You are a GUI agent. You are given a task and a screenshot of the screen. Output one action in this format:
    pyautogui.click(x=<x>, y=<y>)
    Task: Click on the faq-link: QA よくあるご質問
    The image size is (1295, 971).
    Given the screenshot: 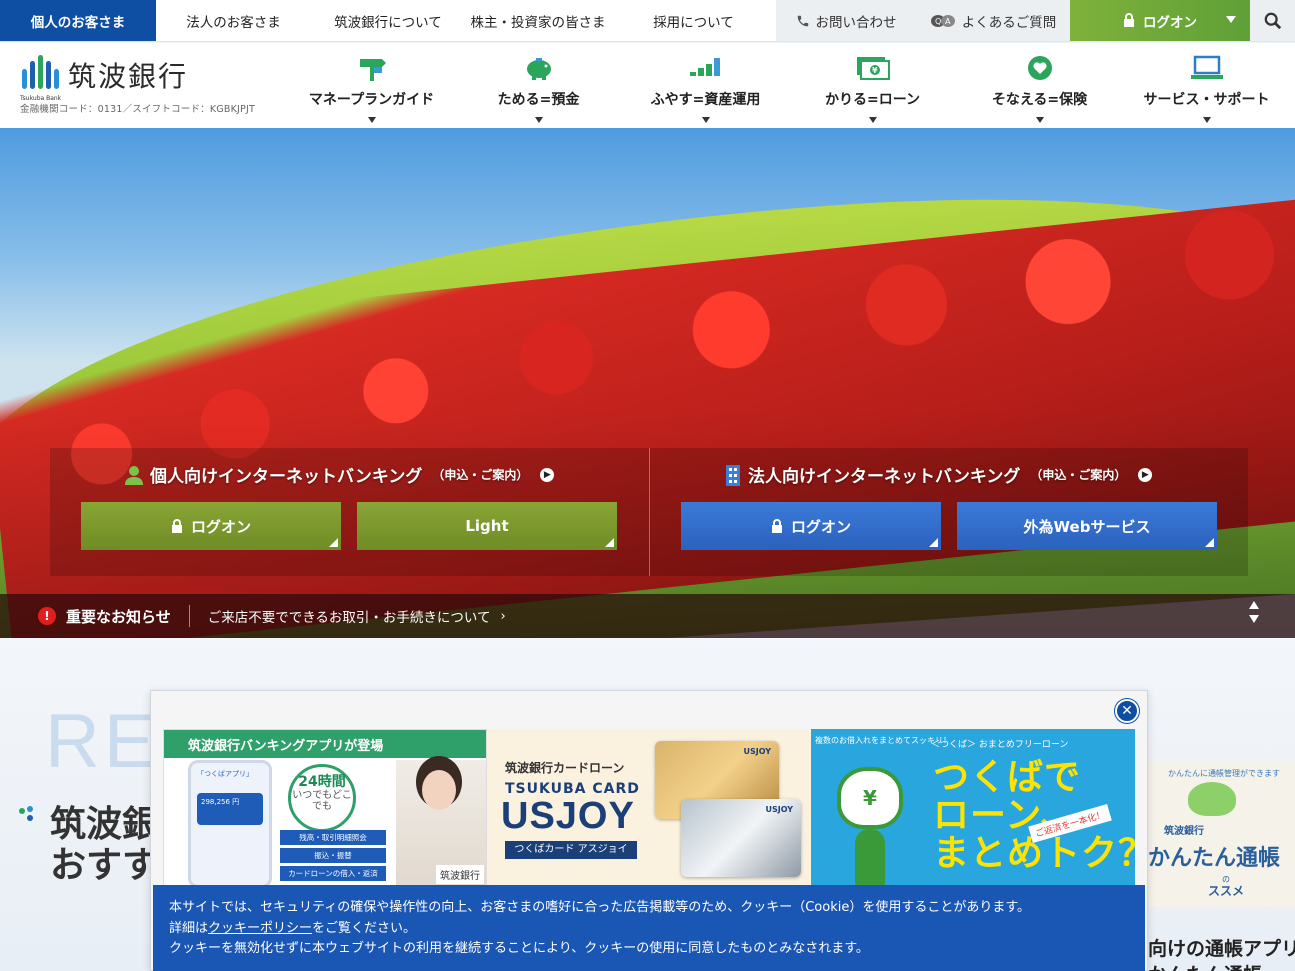 What is the action you would take?
    pyautogui.click(x=993, y=20)
    